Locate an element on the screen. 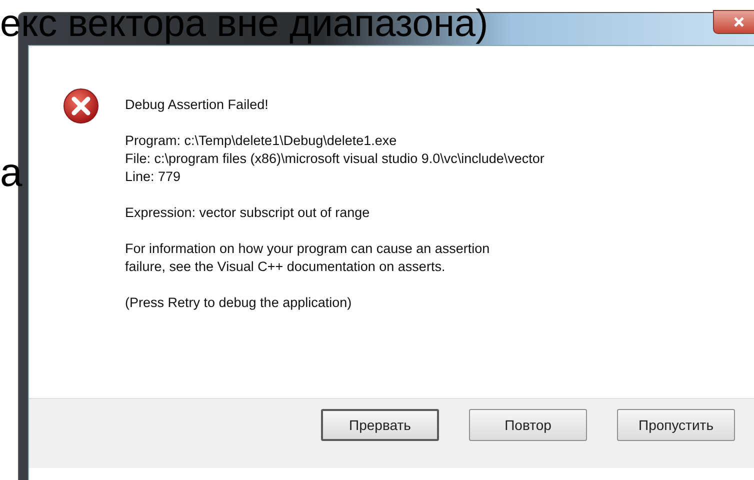 Image resolution: width=754 pixels, height=480 pixels. error-icon is located at coordinates (81, 106).